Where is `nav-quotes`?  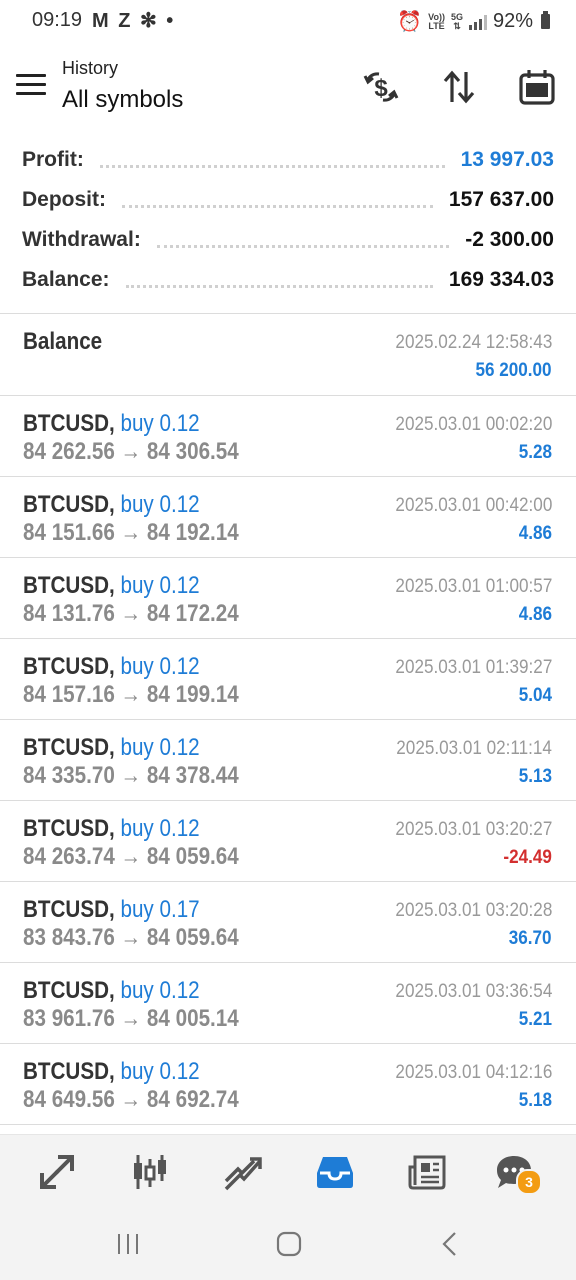 nav-quotes is located at coordinates (57, 1172).